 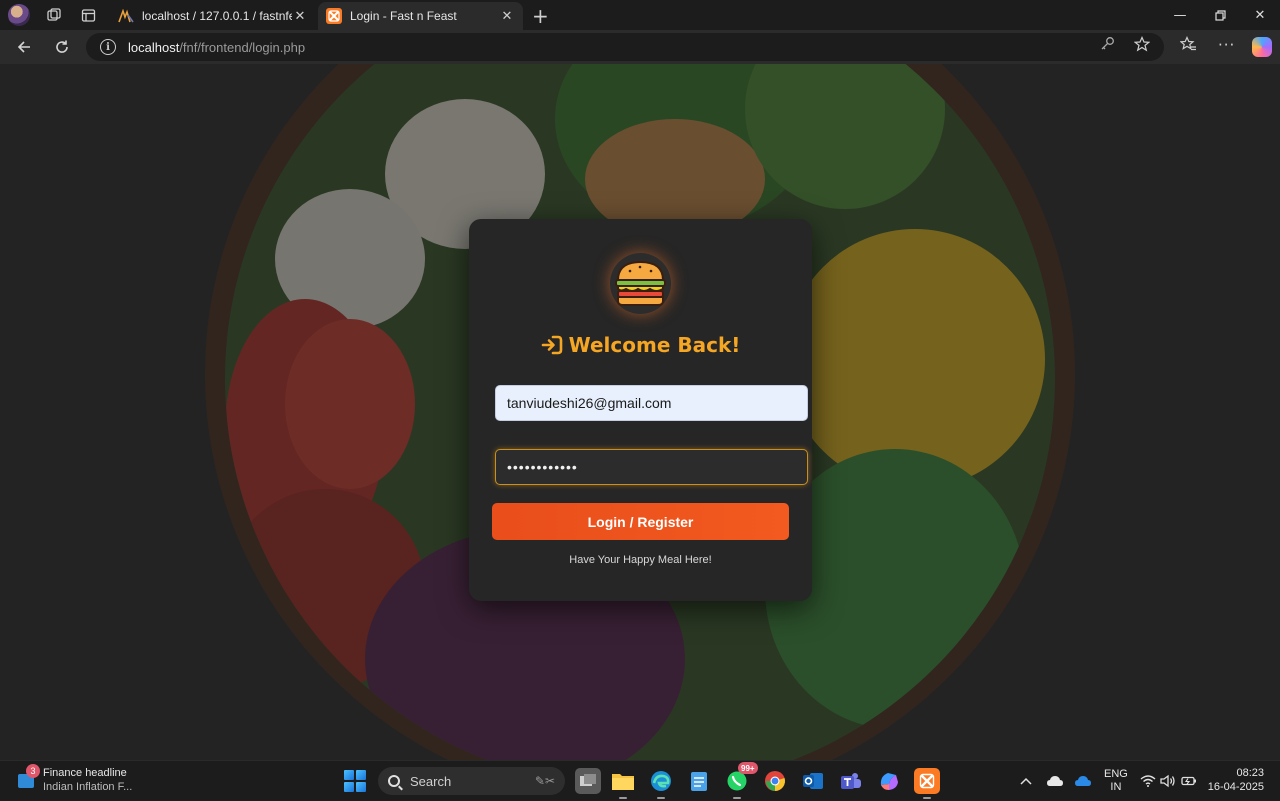 What do you see at coordinates (1107, 45) in the screenshot?
I see `password-key-icon` at bounding box center [1107, 45].